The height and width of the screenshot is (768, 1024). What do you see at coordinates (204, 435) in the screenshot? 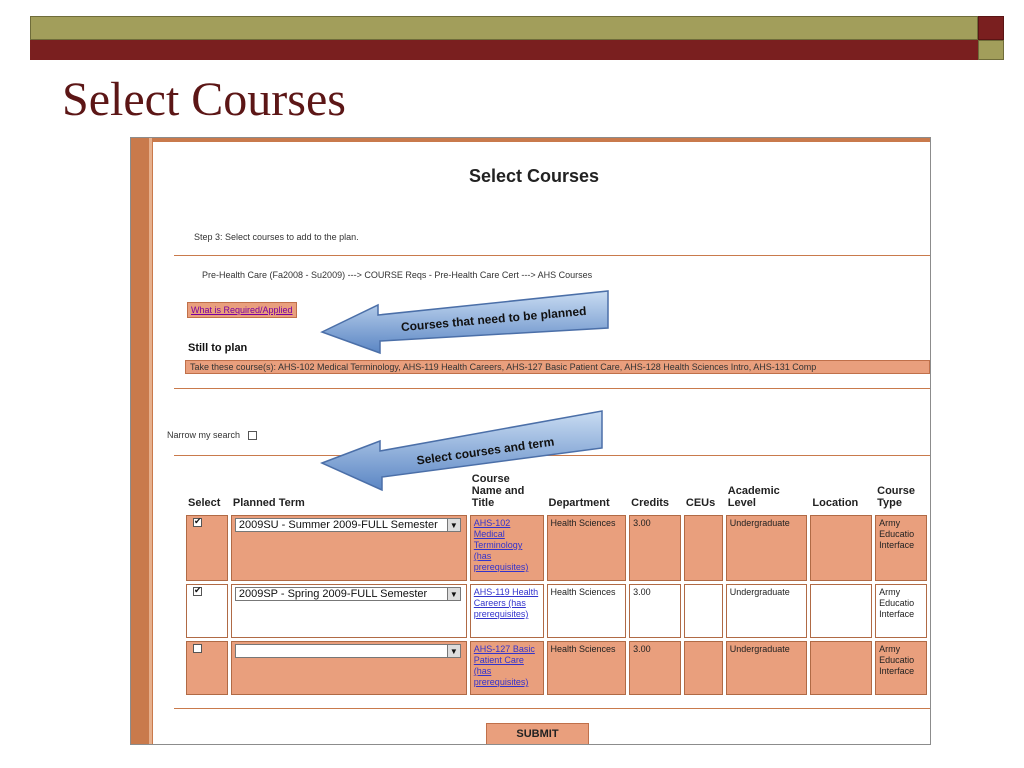
I see `narrow-search-label: Narrow my search` at bounding box center [204, 435].